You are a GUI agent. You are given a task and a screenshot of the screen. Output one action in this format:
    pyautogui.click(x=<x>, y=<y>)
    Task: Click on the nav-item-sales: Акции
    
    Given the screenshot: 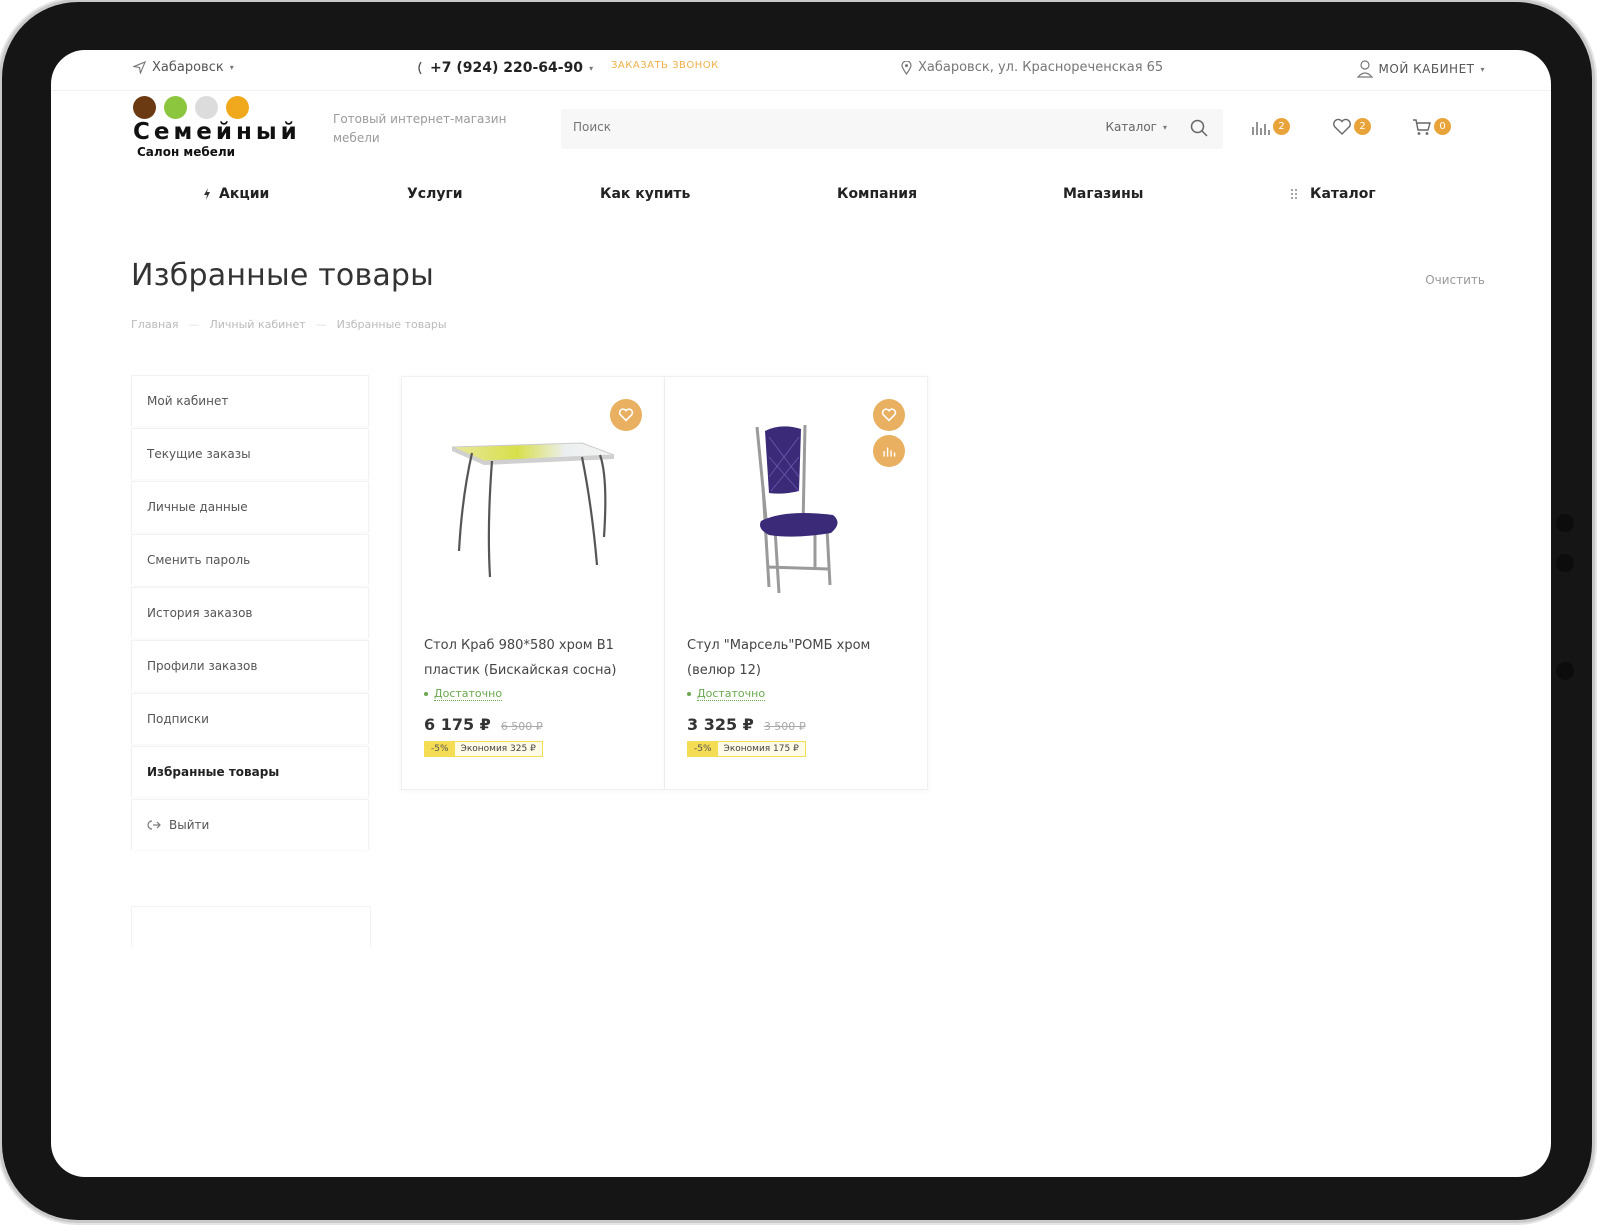 What is the action you would take?
    pyautogui.click(x=236, y=194)
    